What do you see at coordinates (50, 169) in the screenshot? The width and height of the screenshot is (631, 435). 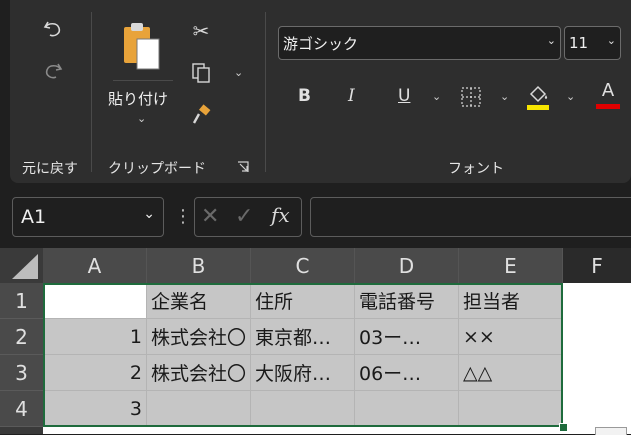 I see `undo-group-label: 元に戻す` at bounding box center [50, 169].